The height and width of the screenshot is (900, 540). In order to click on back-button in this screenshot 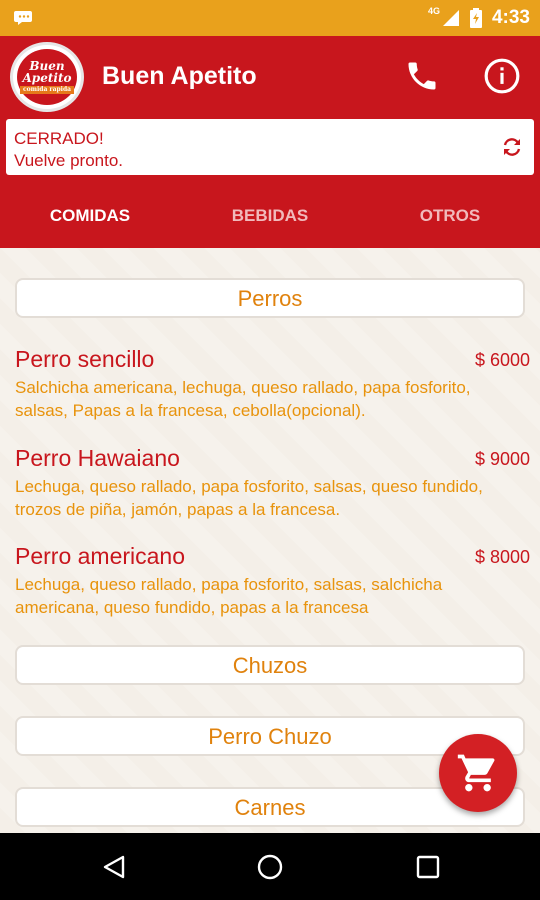, I will do `click(114, 867)`.